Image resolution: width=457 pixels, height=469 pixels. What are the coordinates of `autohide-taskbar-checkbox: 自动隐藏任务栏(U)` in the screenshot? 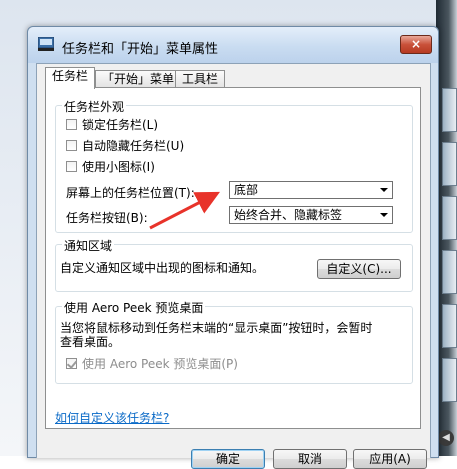 It's located at (125, 145).